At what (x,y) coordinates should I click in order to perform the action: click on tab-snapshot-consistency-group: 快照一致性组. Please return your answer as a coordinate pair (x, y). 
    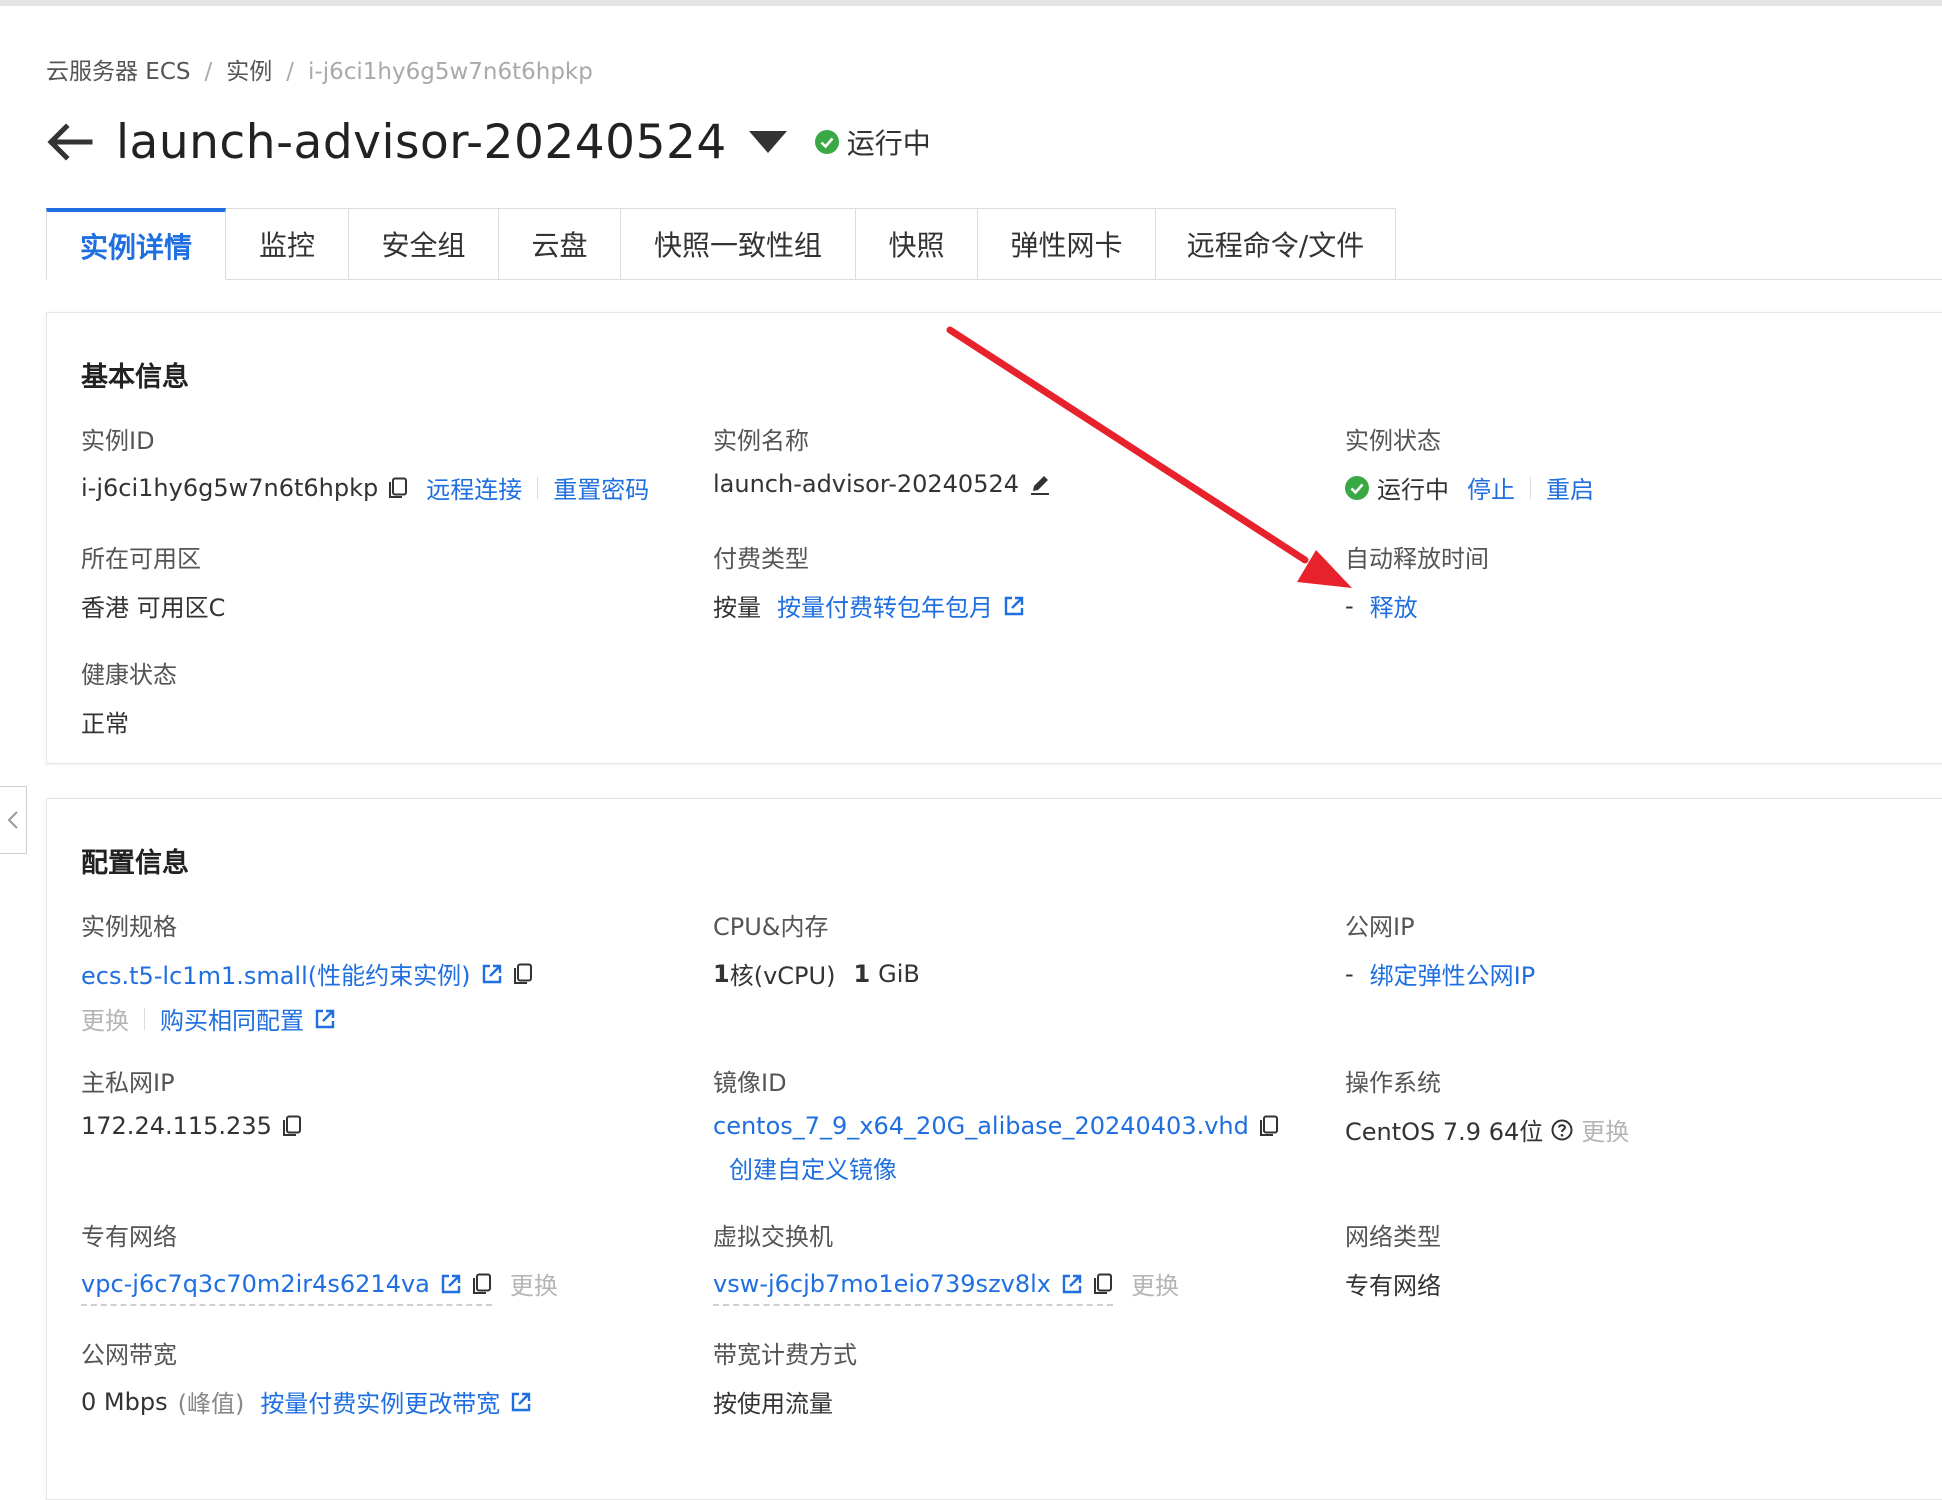
    Looking at the image, I should click on (738, 244).